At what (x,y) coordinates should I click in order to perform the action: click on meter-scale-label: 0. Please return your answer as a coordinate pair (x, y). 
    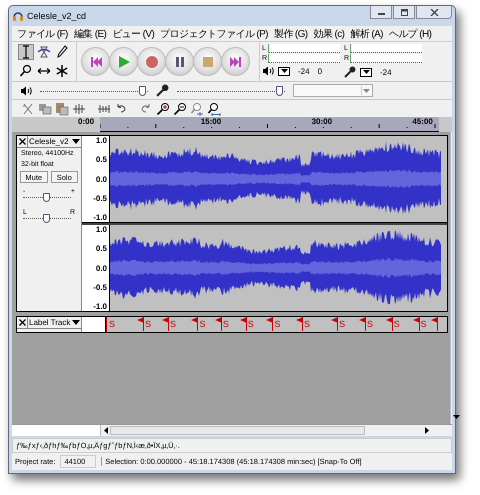
    Looking at the image, I should click on (320, 71).